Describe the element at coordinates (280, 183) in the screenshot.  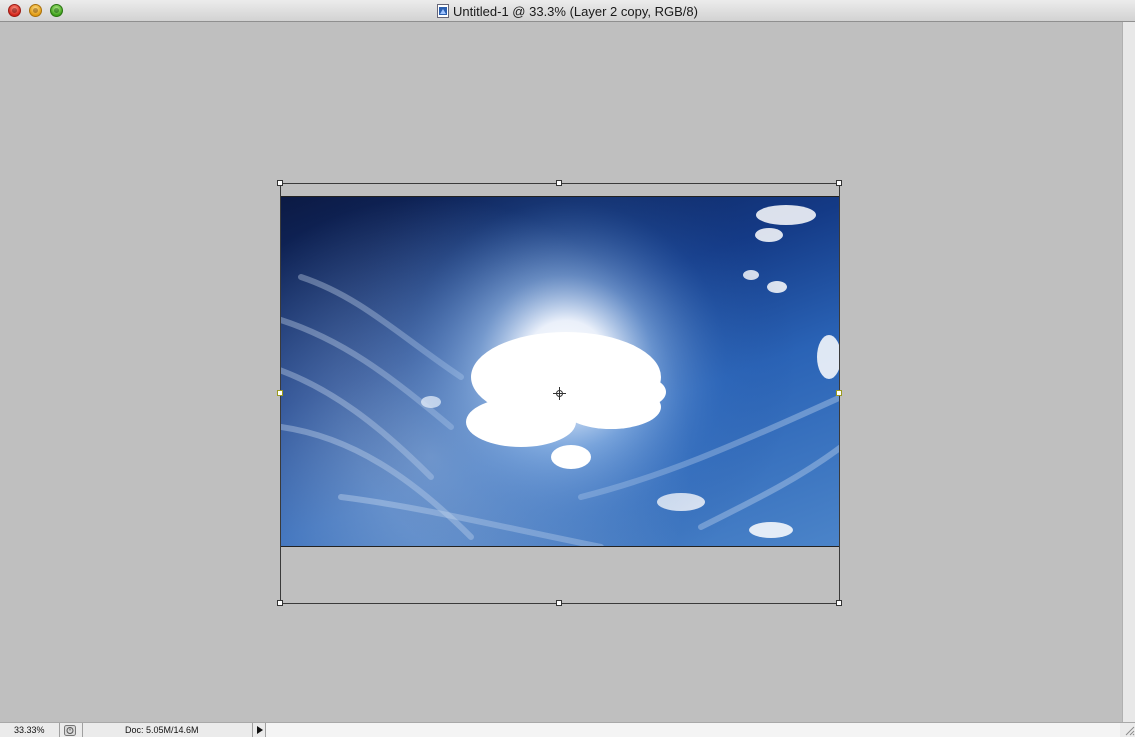
I see `transform-handle-top-left` at that location.